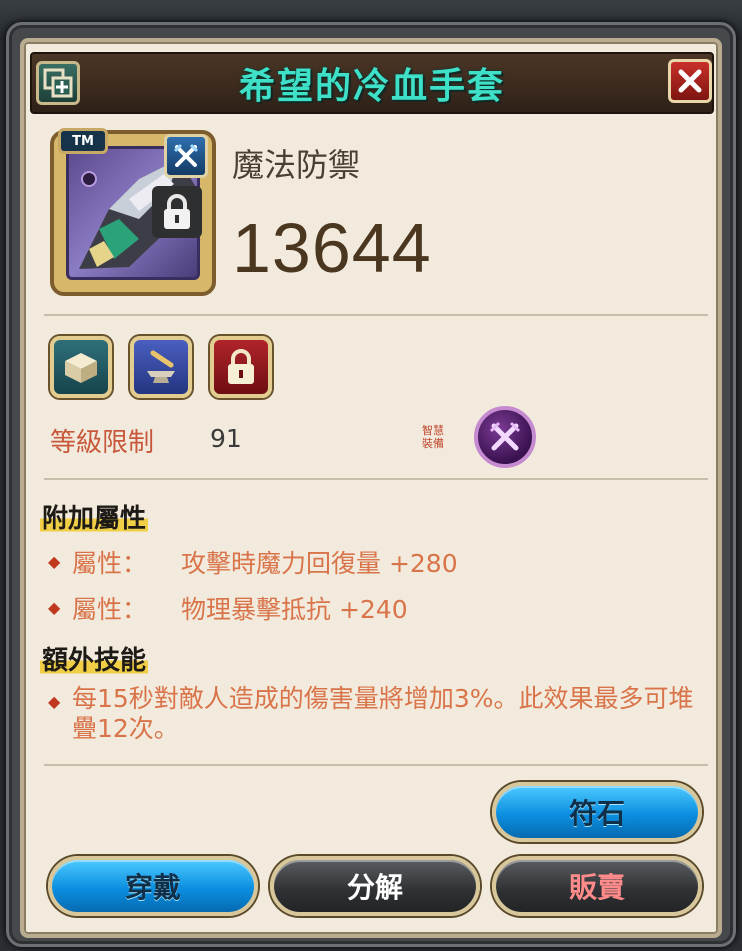  I want to click on equip-button: 穿戴, so click(153, 886).